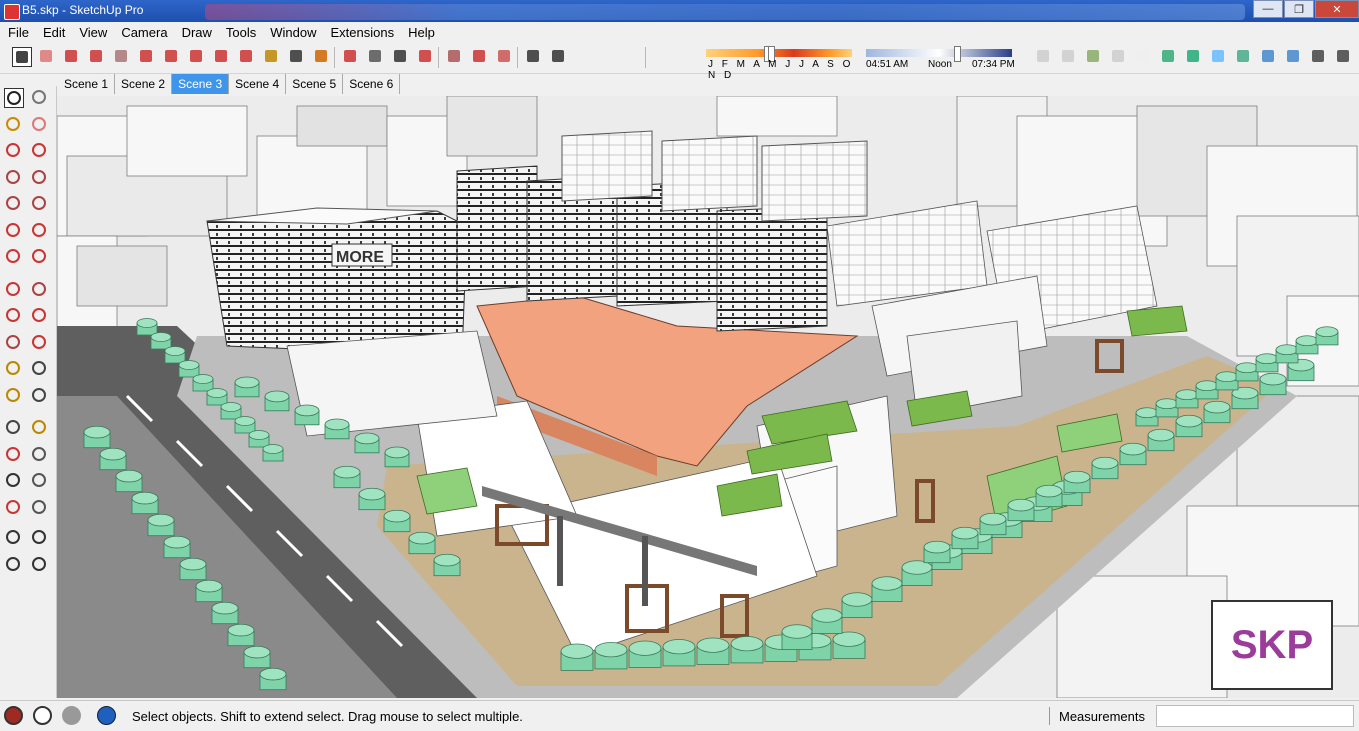  What do you see at coordinates (40, 178) in the screenshot?
I see `rotated-rect-icon` at bounding box center [40, 178].